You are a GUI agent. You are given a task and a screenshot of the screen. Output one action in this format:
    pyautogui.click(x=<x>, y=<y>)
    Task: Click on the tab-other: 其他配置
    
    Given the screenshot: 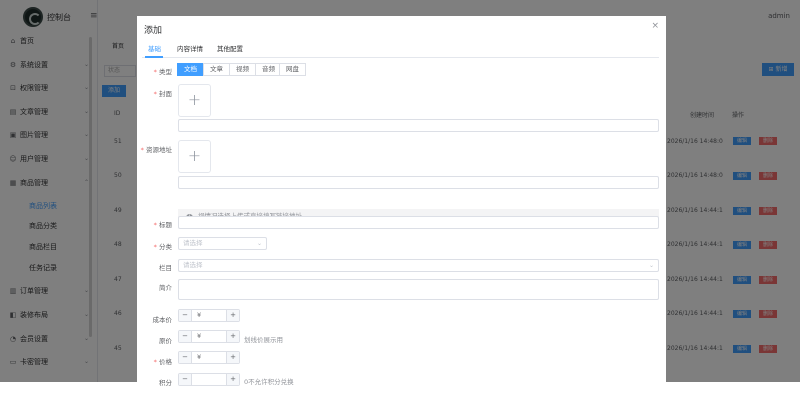 What is the action you would take?
    pyautogui.click(x=230, y=49)
    